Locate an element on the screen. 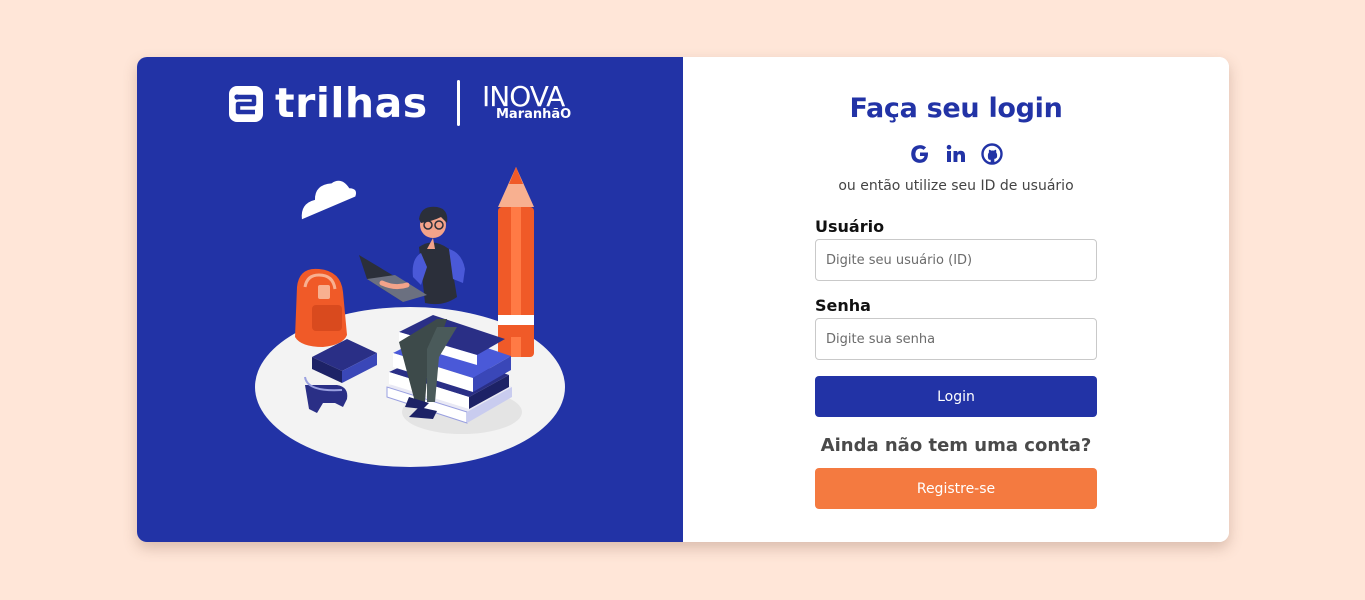 The height and width of the screenshot is (600, 1365). google-icon is located at coordinates (920, 154).